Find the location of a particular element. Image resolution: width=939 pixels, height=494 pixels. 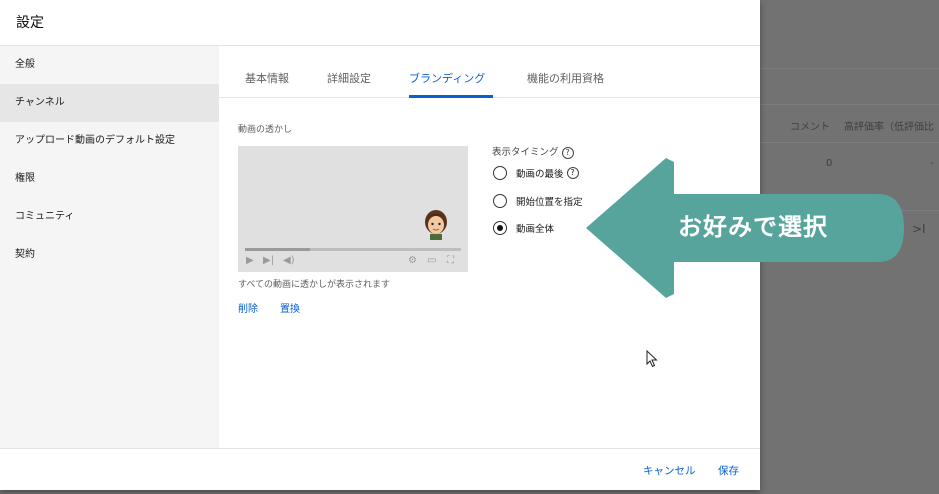

timing-option-label: 開始位置を指定 is located at coordinates (549, 202).